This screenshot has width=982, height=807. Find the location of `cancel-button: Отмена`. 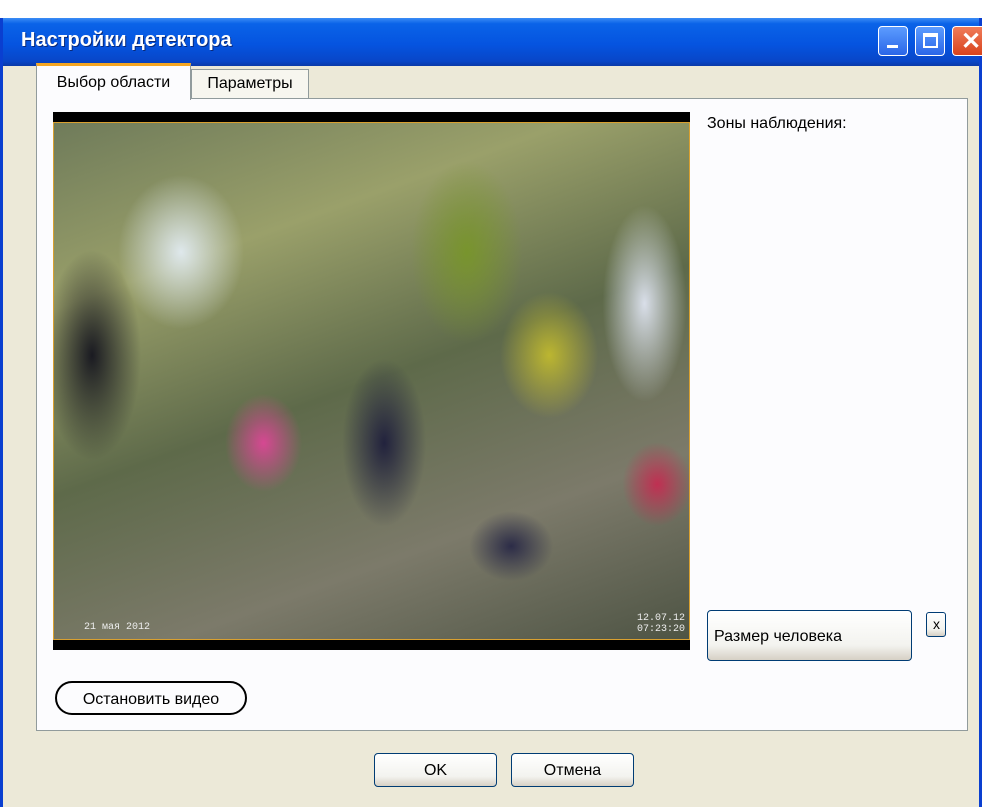

cancel-button: Отмена is located at coordinates (572, 770).